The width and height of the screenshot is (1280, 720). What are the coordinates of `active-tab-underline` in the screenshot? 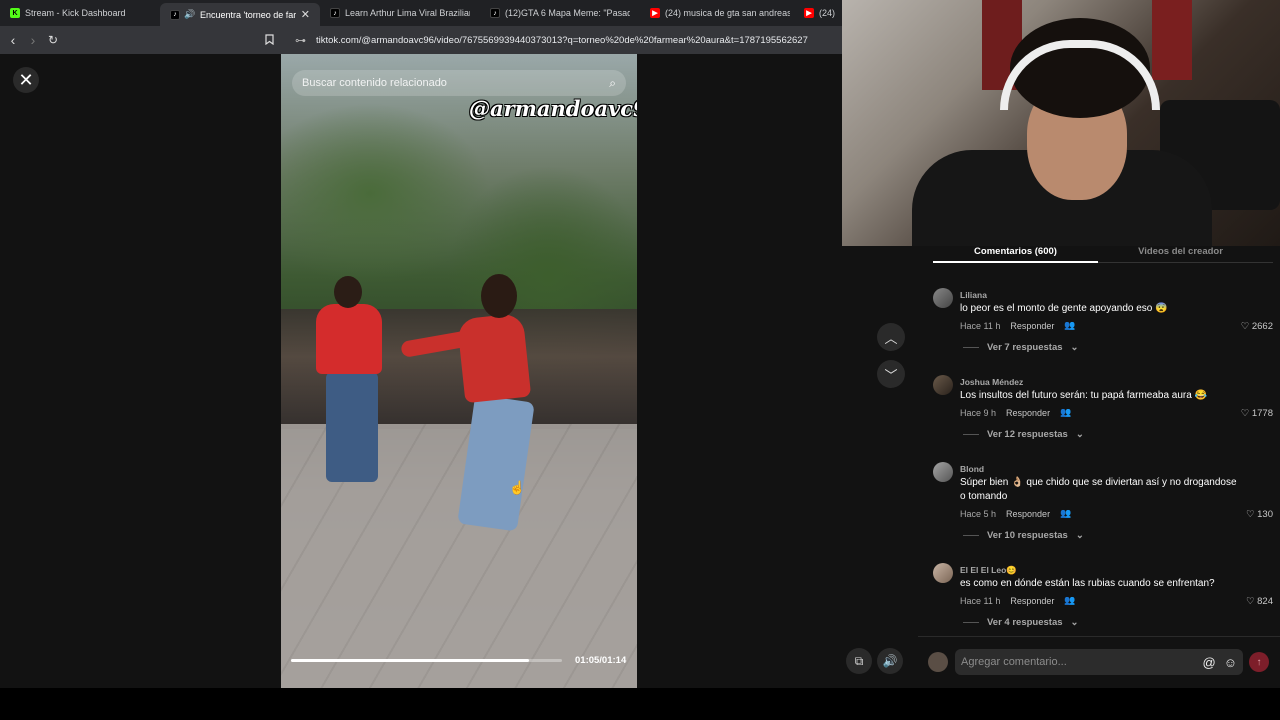 It's located at (1015, 262).